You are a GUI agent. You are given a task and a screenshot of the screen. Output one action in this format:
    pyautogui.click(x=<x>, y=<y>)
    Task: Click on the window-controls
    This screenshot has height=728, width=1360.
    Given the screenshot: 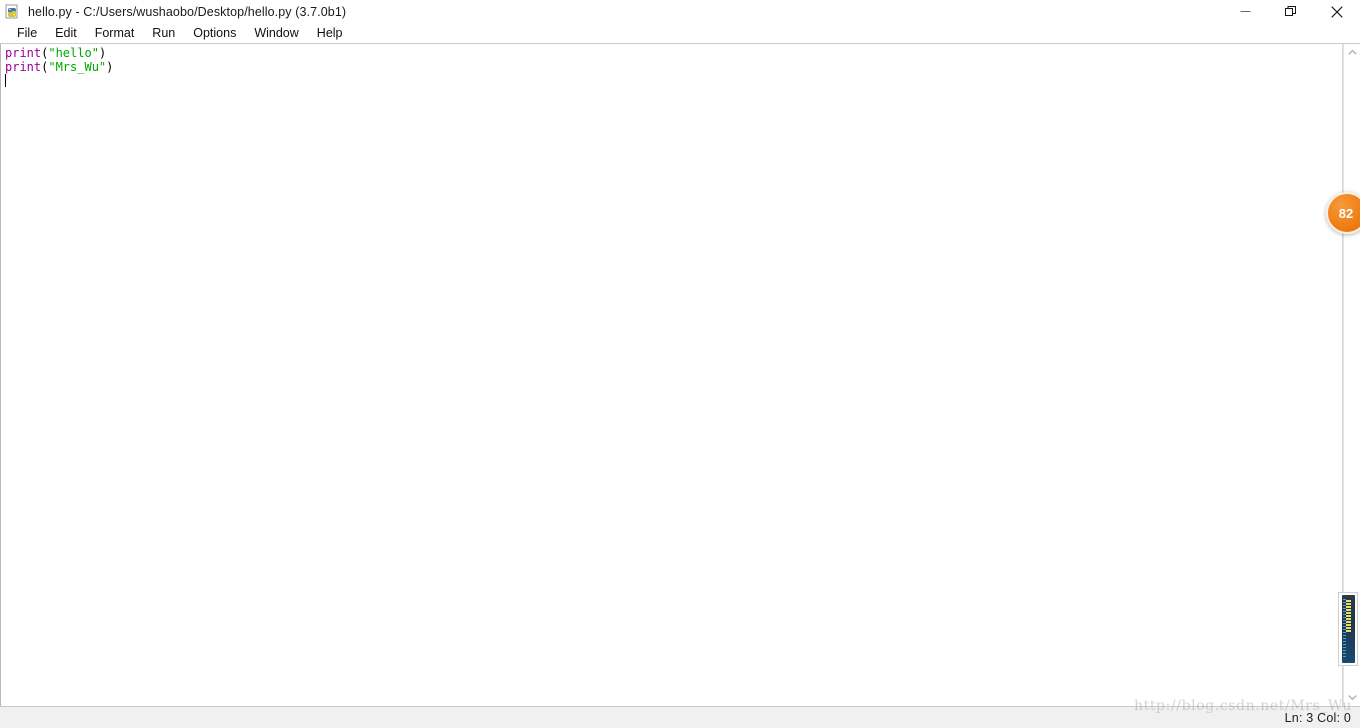 What is the action you would take?
    pyautogui.click(x=1291, y=11)
    